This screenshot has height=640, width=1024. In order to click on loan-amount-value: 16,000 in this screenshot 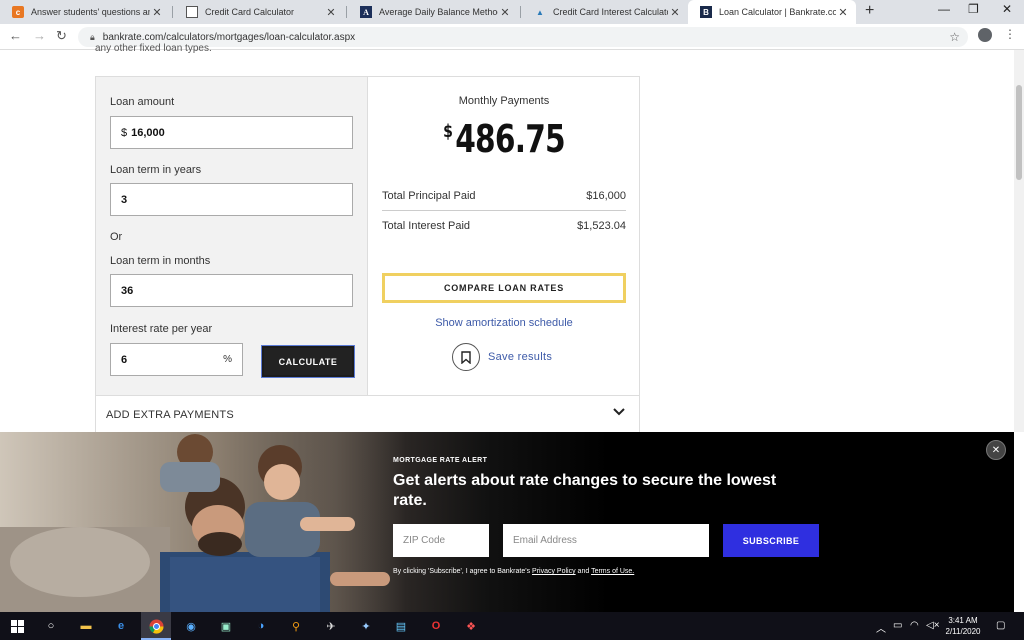, I will do `click(148, 132)`.